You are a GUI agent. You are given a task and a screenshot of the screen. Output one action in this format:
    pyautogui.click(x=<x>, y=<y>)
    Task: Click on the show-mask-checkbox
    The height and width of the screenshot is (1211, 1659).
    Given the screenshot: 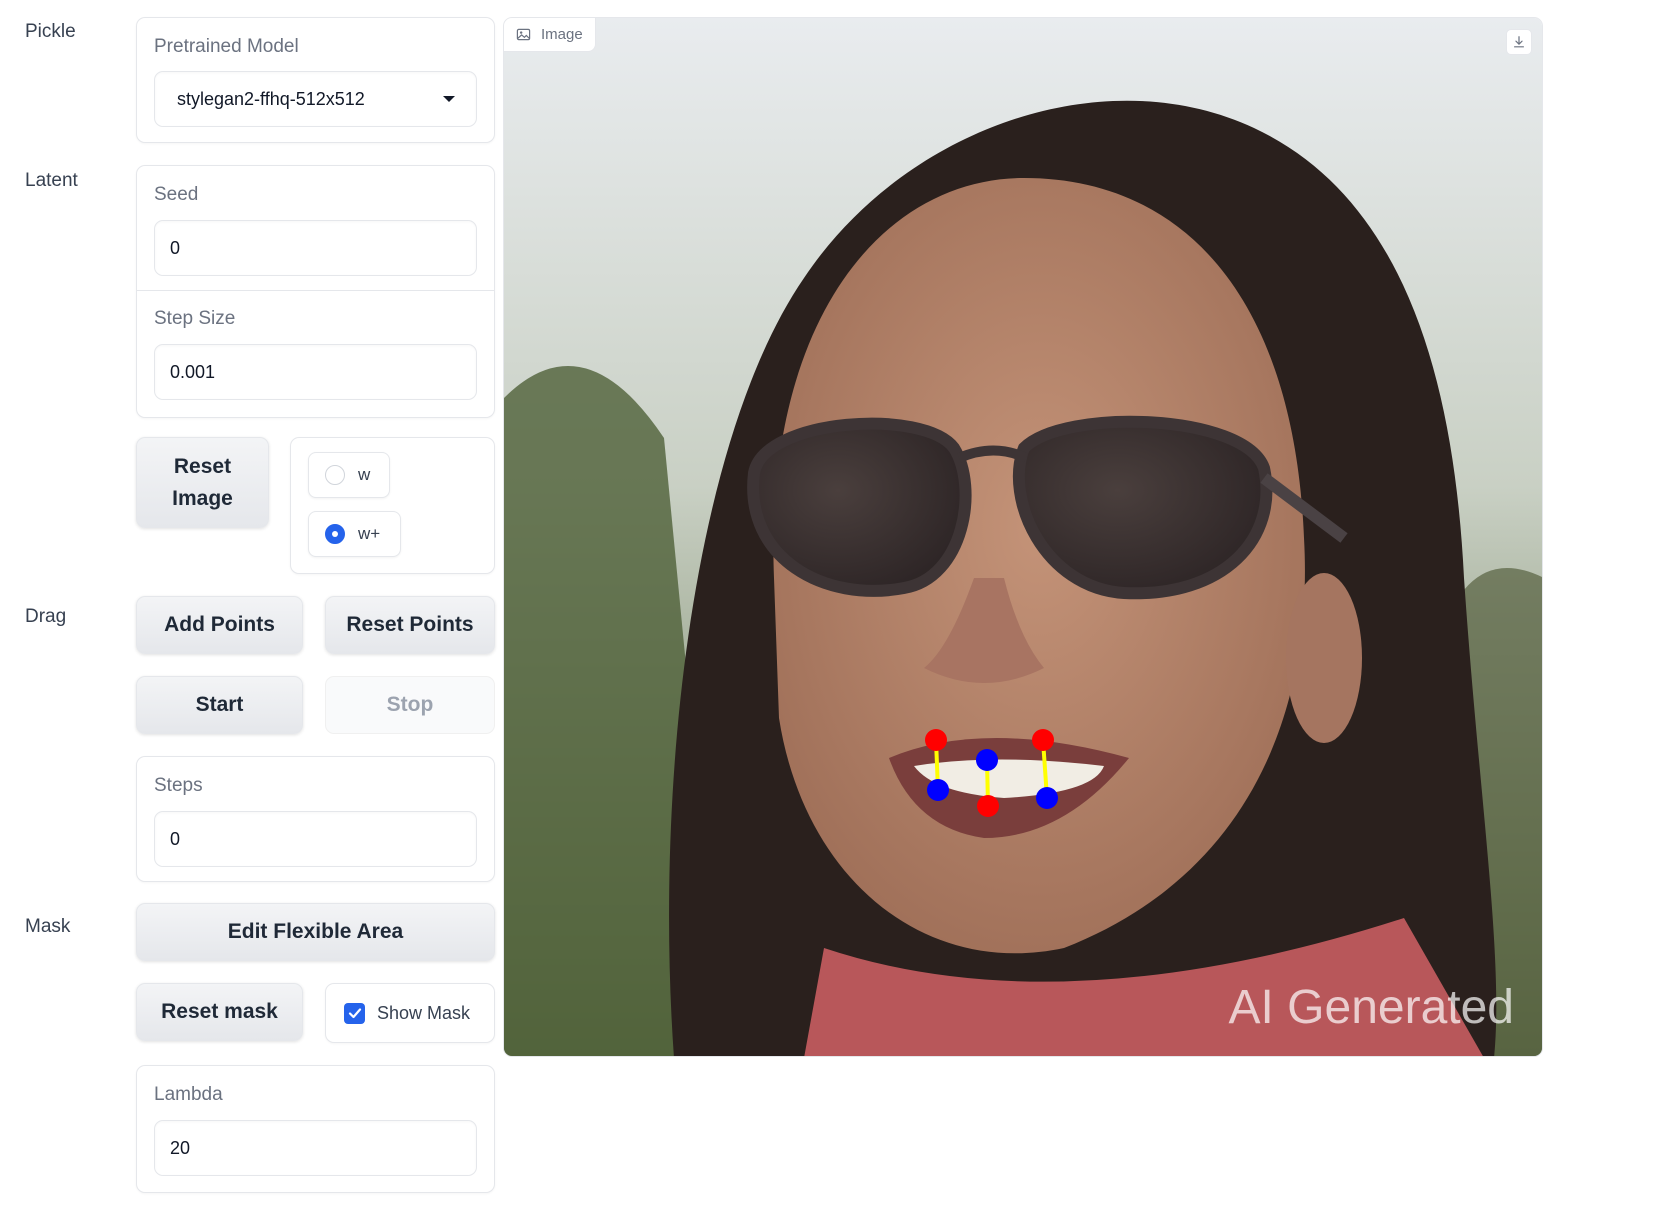 What is the action you would take?
    pyautogui.click(x=354, y=1013)
    